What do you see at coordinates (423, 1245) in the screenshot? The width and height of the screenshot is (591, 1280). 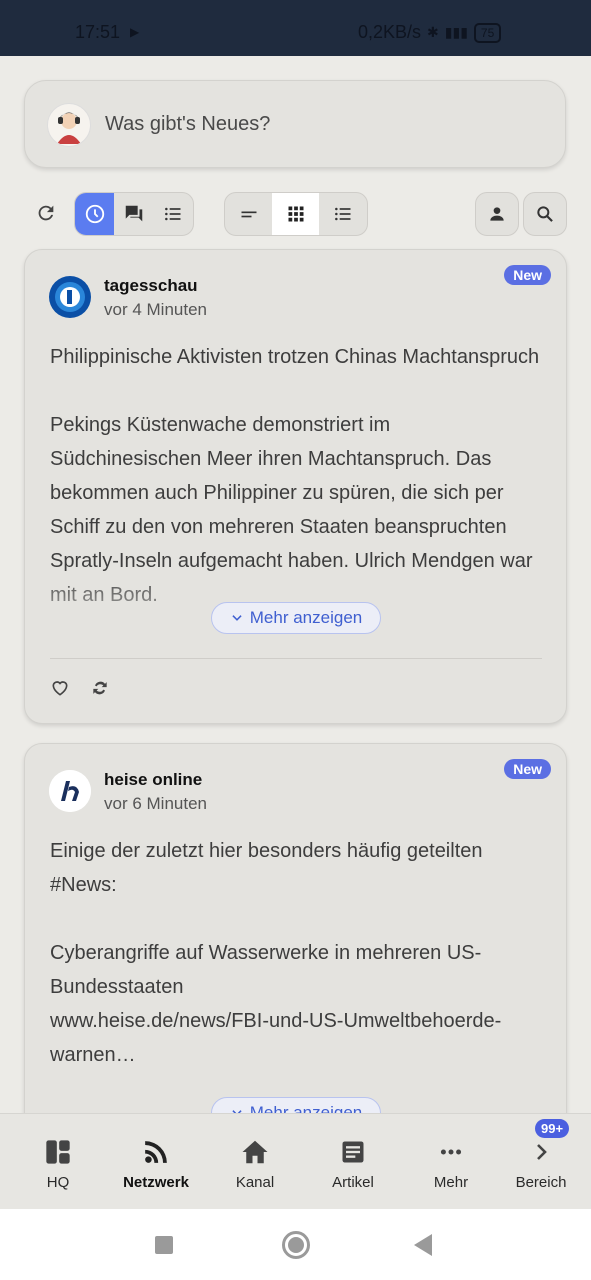 I see `back-button` at bounding box center [423, 1245].